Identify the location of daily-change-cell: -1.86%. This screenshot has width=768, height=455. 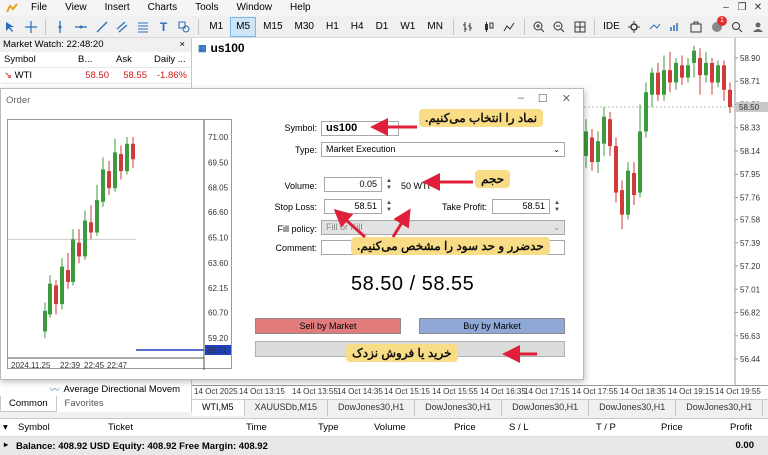
(171, 75).